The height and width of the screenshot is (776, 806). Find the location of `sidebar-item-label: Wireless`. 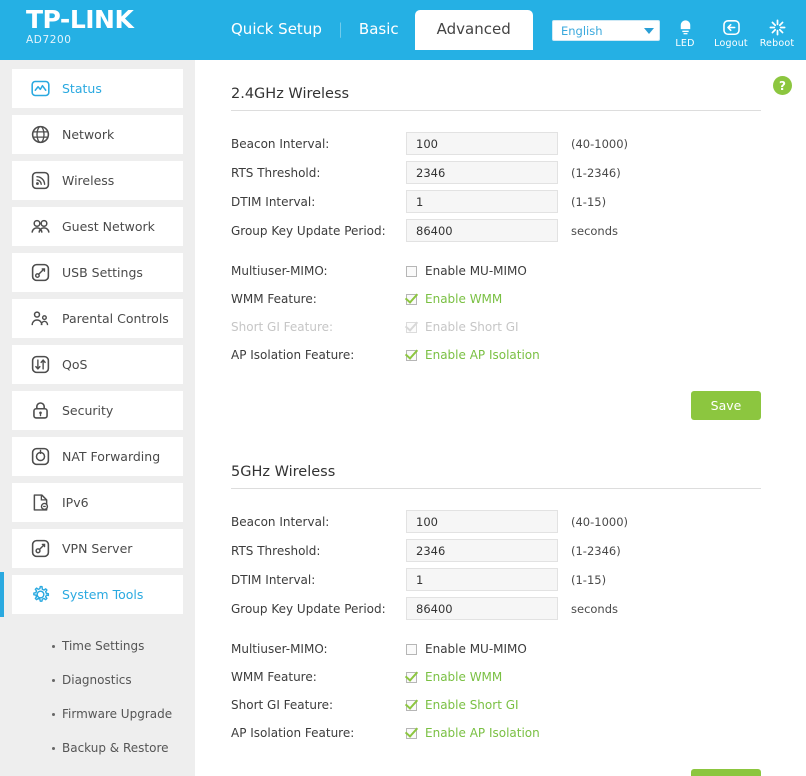

sidebar-item-label: Wireless is located at coordinates (88, 180).